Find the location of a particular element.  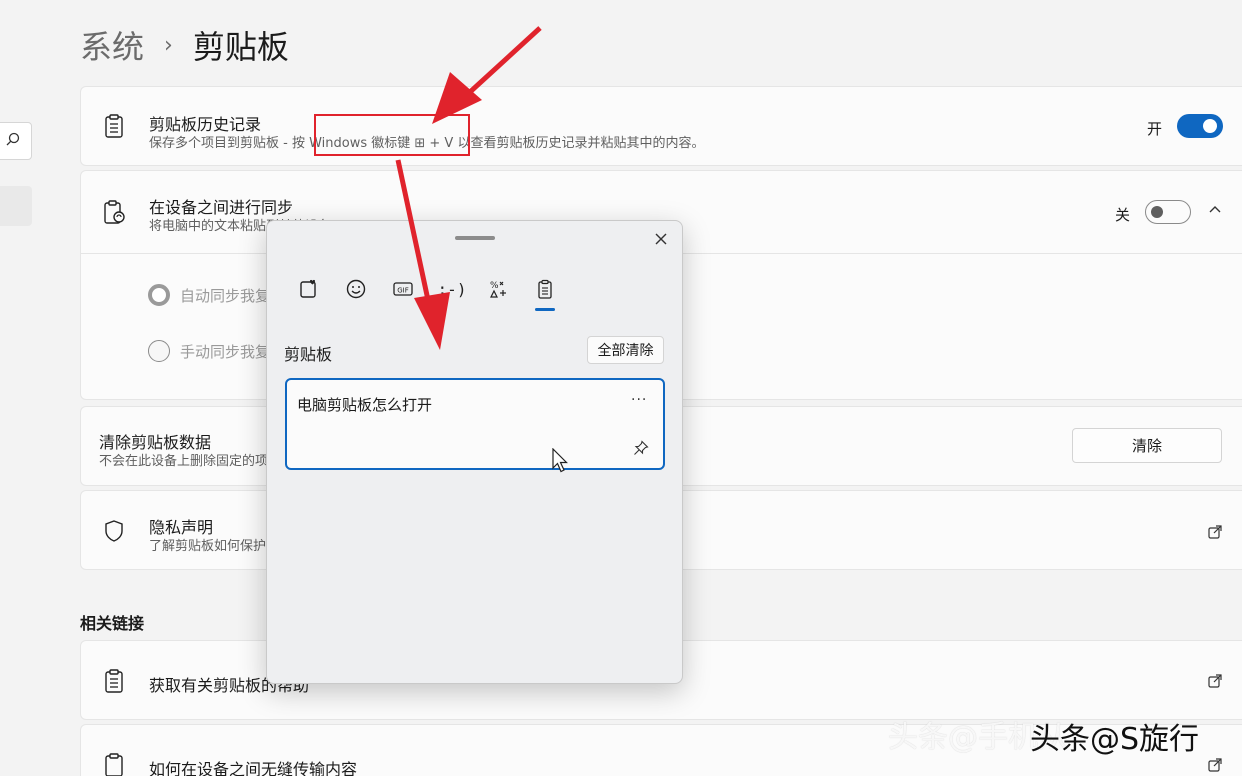

related-links-header: 相关链接 is located at coordinates (112, 623).